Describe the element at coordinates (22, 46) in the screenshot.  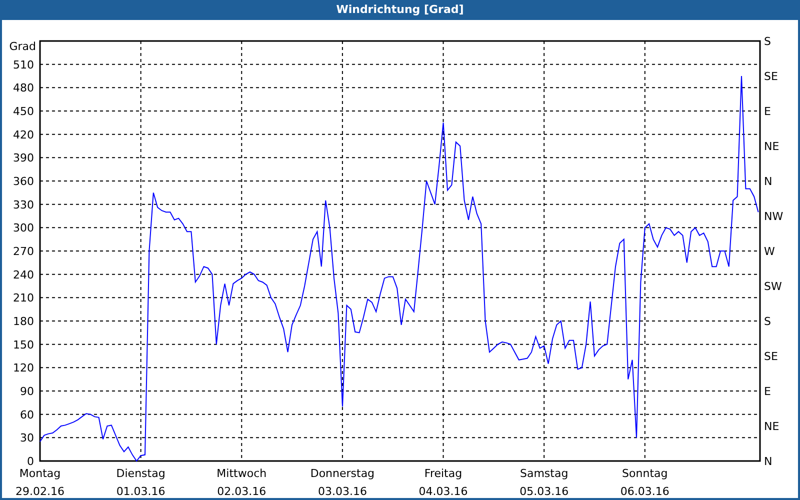
I see `y-axis-title: Grad` at that location.